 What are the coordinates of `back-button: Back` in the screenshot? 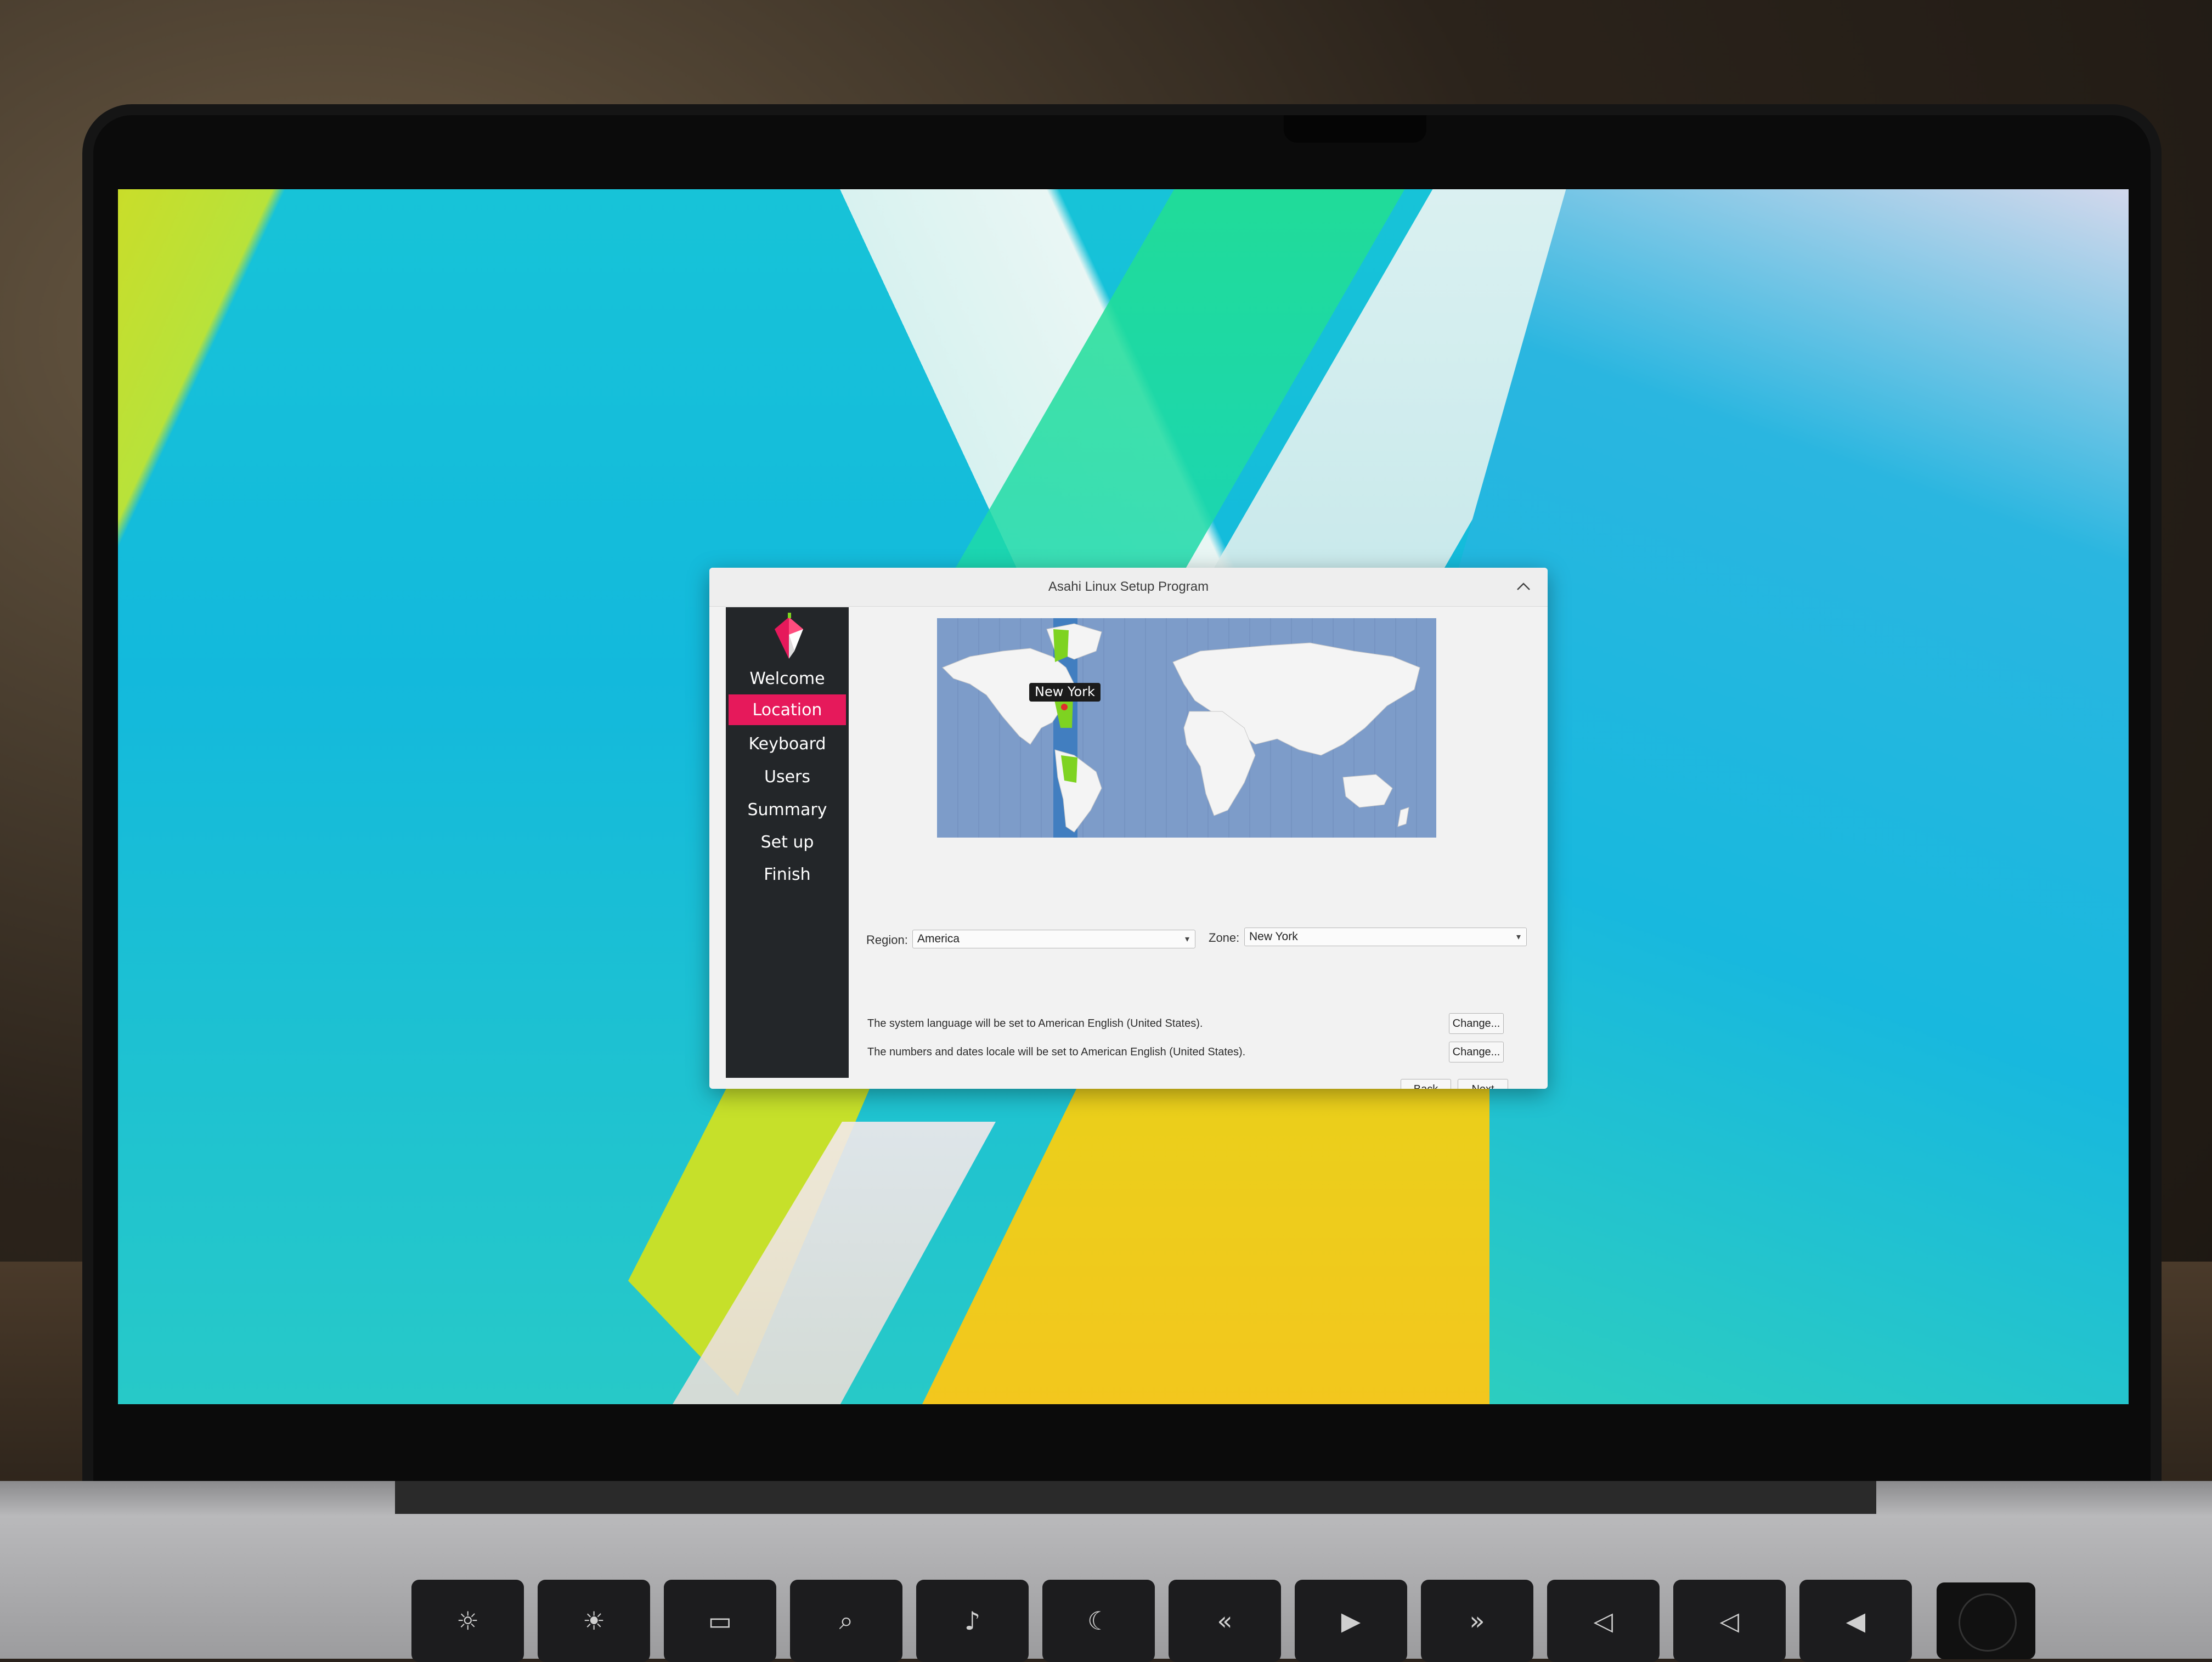 It's located at (1426, 1084).